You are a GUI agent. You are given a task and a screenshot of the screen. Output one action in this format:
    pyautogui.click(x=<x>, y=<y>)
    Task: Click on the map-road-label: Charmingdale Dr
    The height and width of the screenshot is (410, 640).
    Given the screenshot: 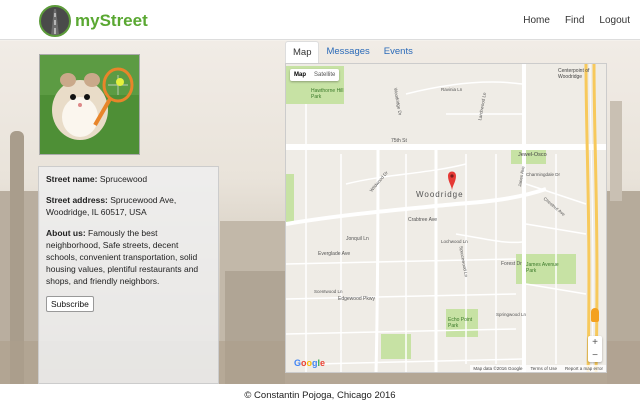 What is the action you would take?
    pyautogui.click(x=543, y=174)
    